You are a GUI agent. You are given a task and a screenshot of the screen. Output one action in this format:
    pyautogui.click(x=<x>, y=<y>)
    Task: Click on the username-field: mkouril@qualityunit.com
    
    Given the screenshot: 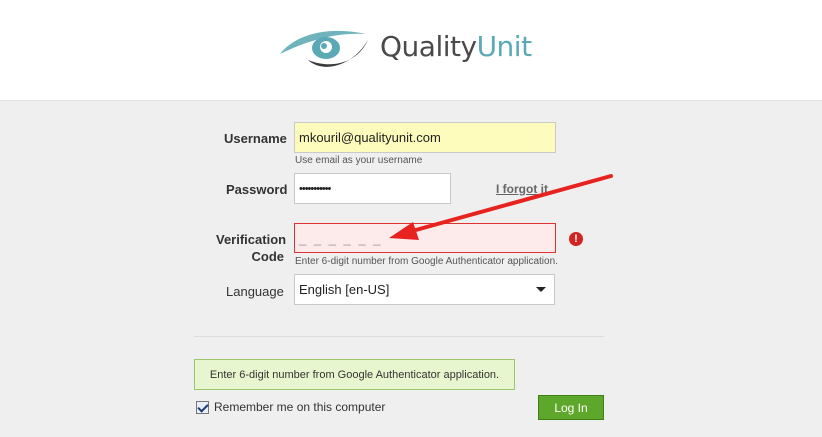 What is the action you would take?
    pyautogui.click(x=425, y=137)
    